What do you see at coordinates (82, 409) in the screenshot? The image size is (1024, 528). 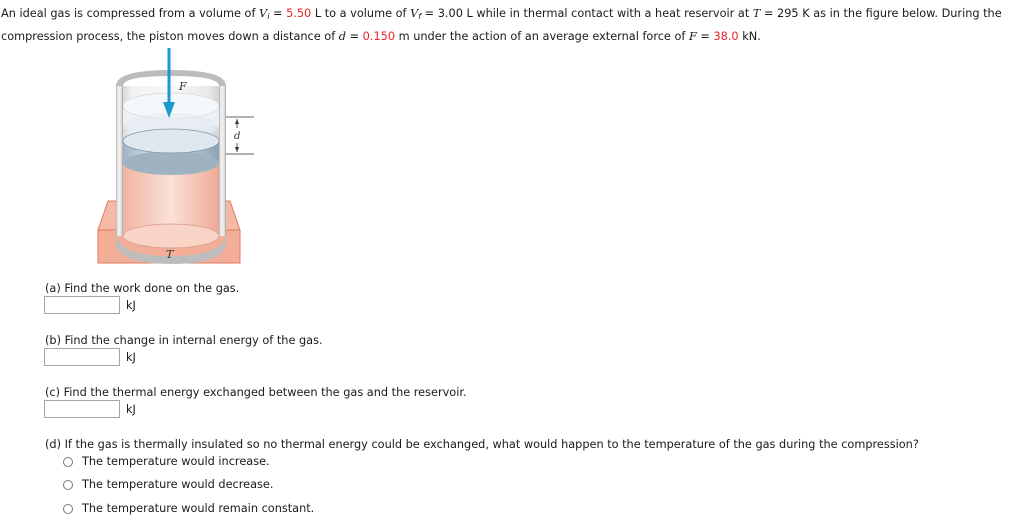 I see `thermal-energy-answer-input` at bounding box center [82, 409].